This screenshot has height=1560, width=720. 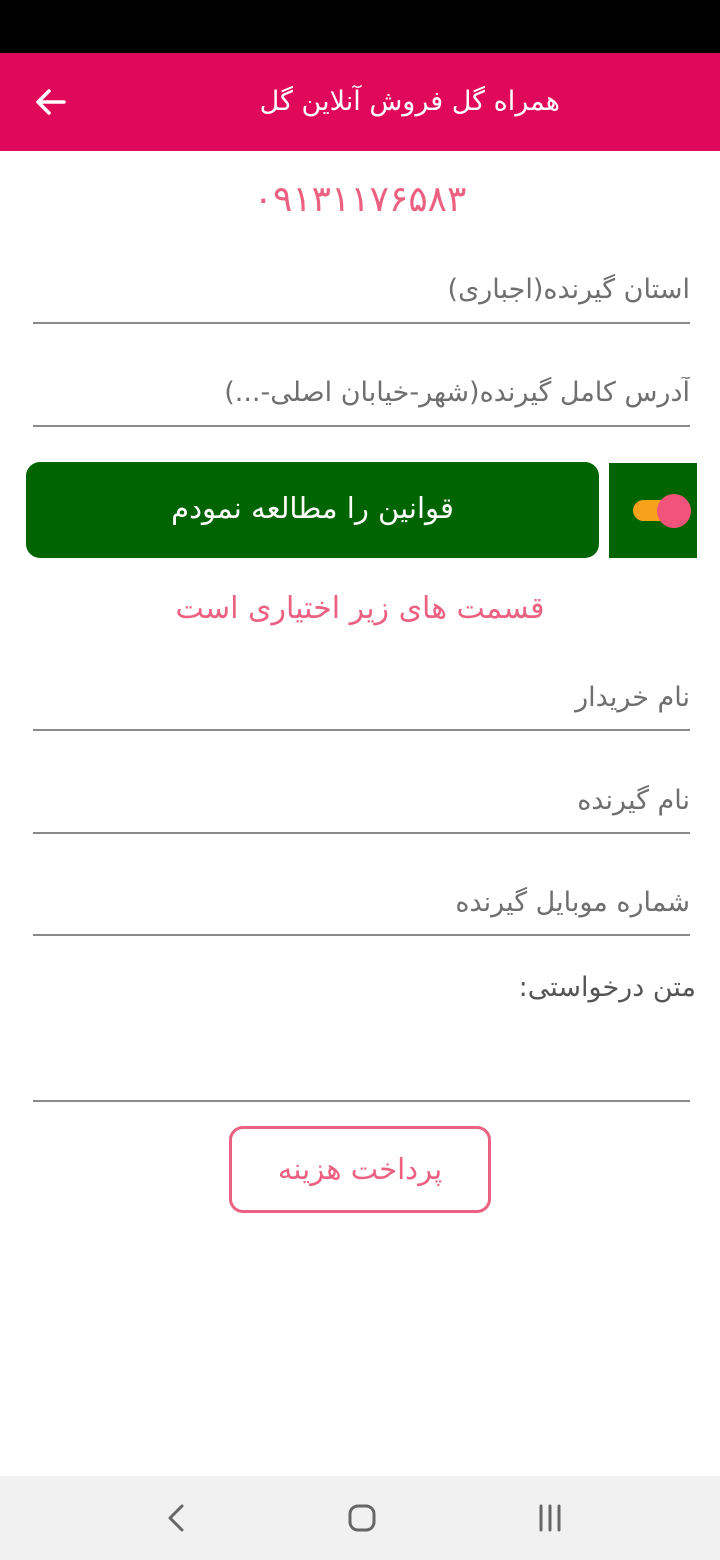 I want to click on home-square-icon, so click(x=362, y=1518).